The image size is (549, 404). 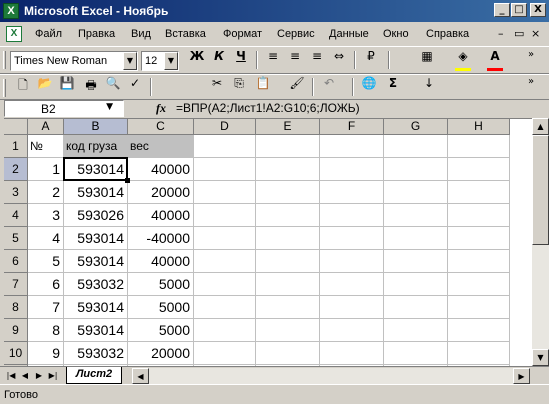 What do you see at coordinates (160, 61) in the screenshot?
I see `font-size-select: 12 ▼` at bounding box center [160, 61].